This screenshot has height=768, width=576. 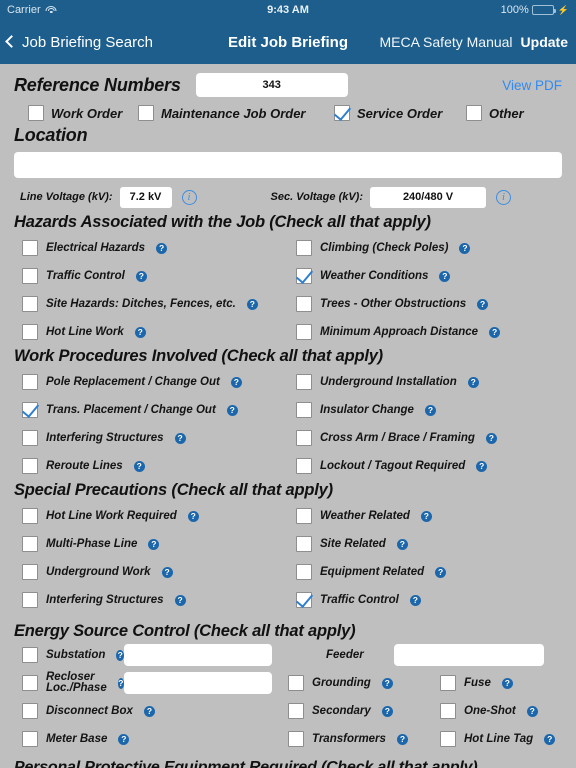 I want to click on disconnect-box-help-icon: ?, so click(x=149, y=711).